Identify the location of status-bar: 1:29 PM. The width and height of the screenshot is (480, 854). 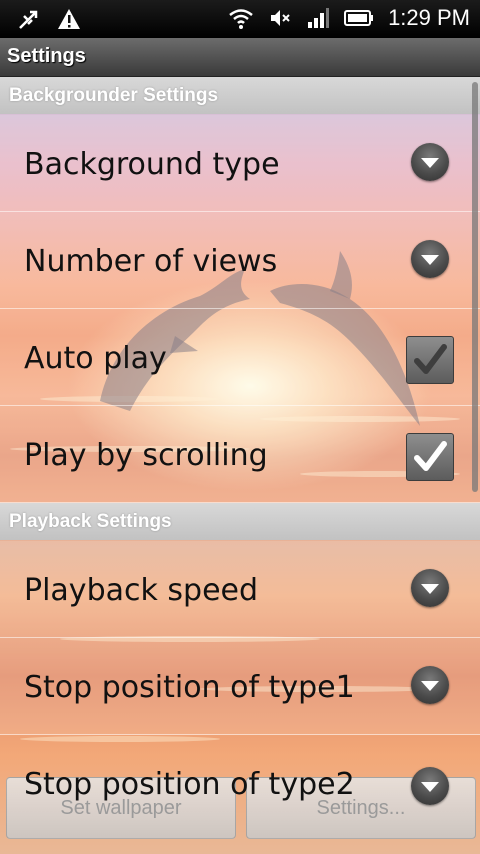
(240, 19).